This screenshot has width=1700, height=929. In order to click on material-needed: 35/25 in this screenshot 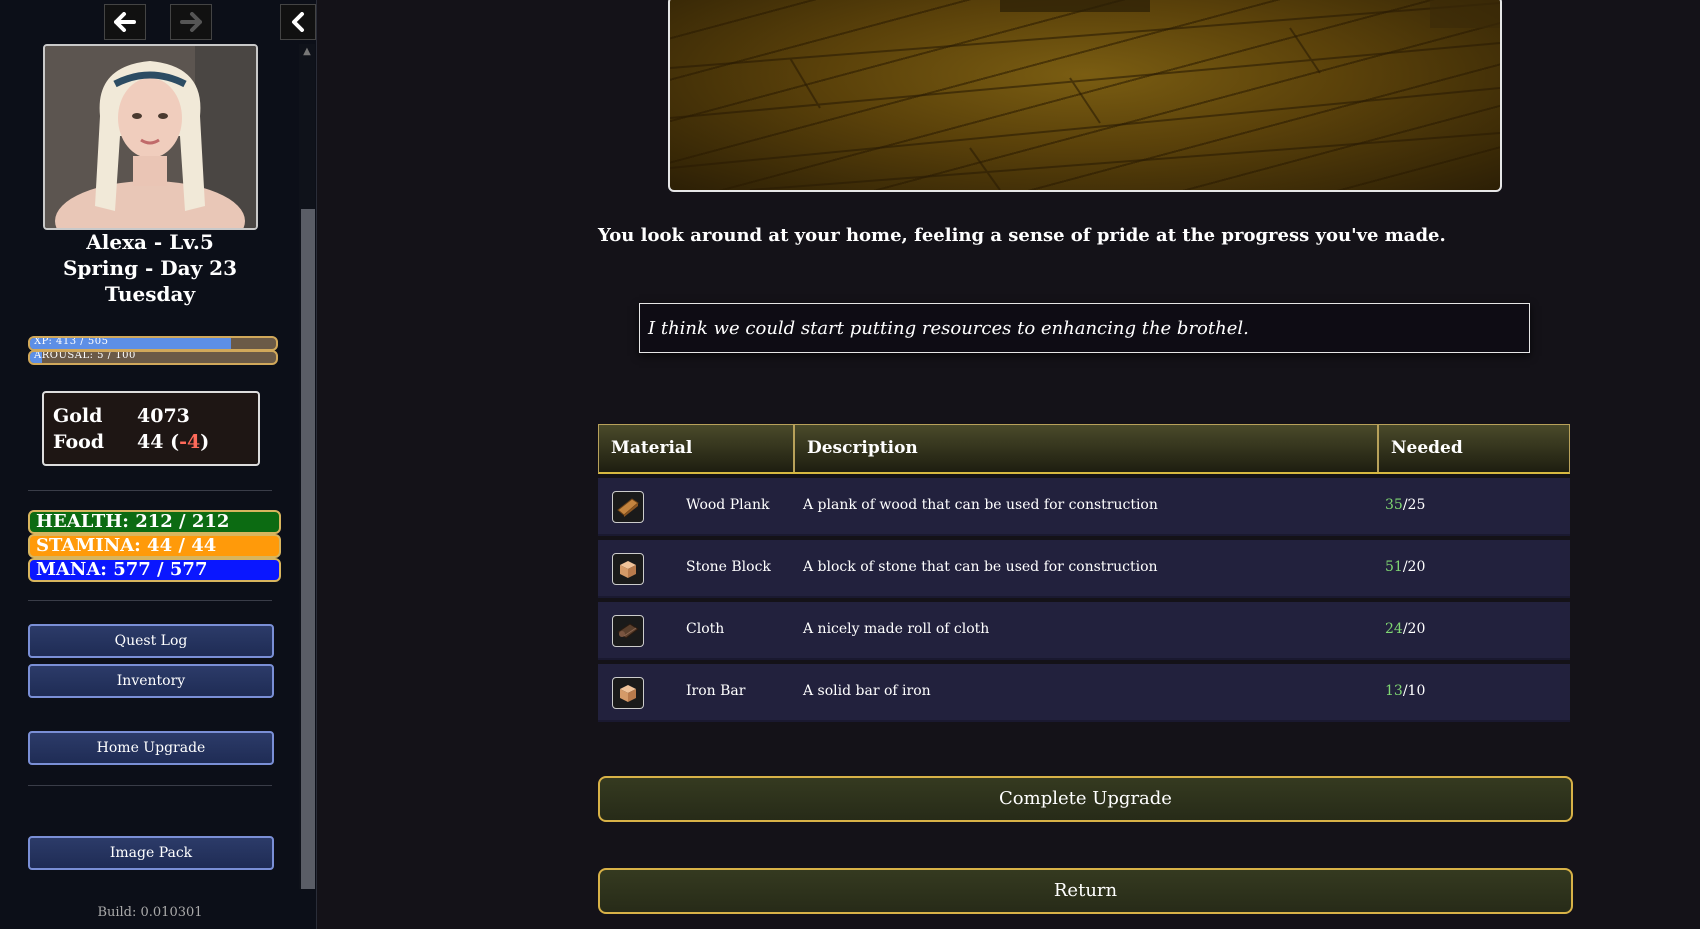, I will do `click(1405, 505)`.